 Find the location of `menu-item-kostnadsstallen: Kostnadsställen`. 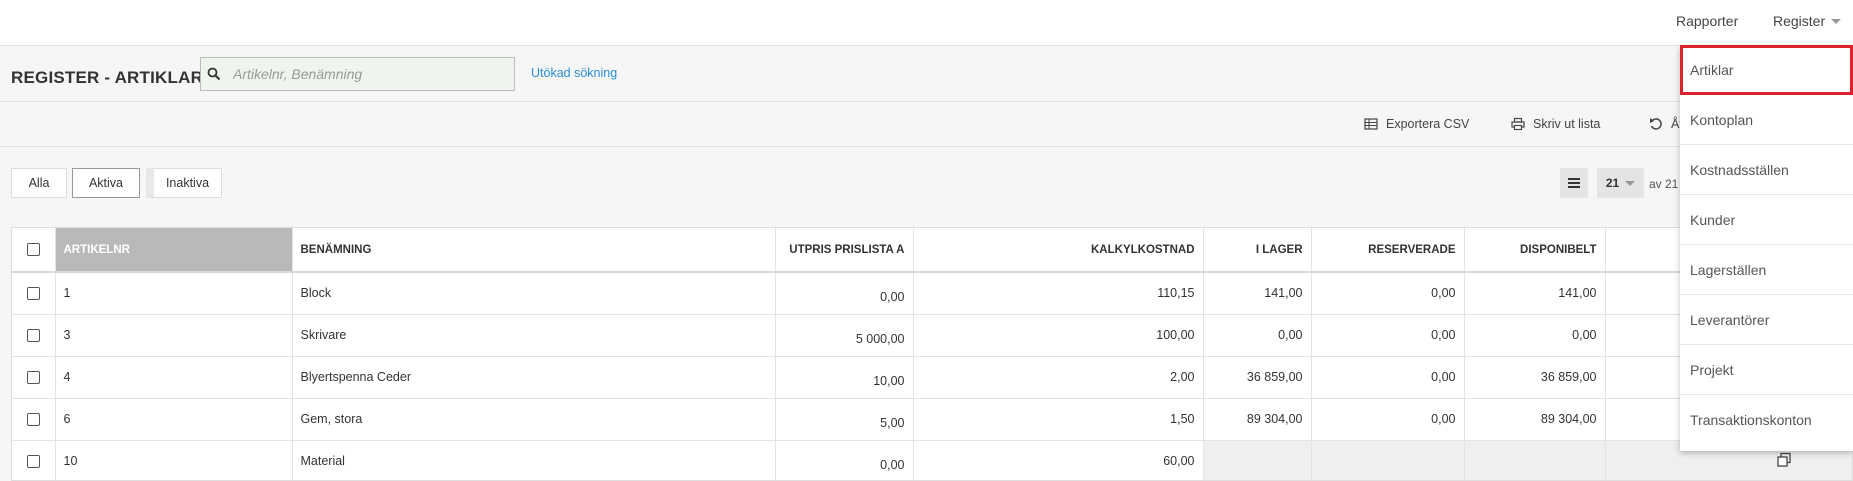

menu-item-kostnadsstallen: Kostnadsställen is located at coordinates (1766, 170).